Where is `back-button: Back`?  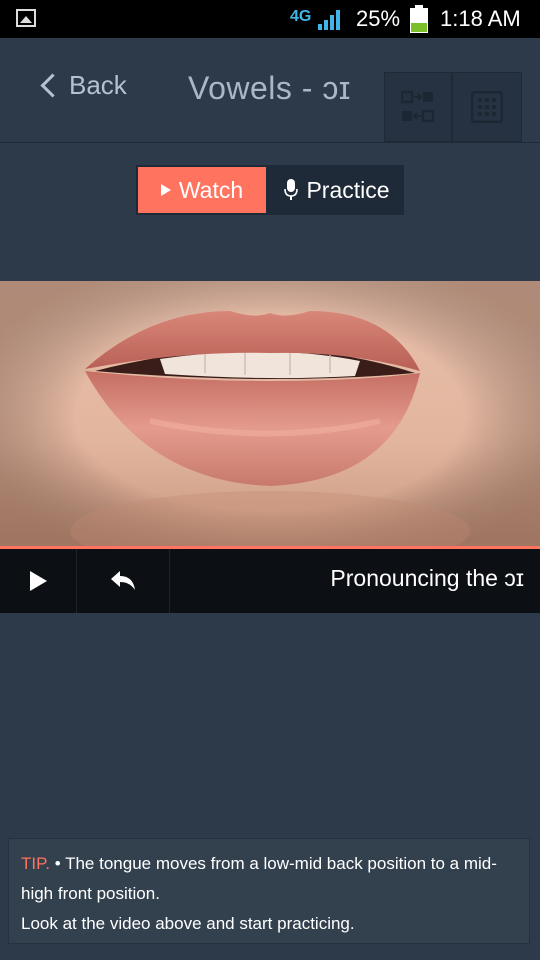 back-button: Back is located at coordinates (83, 85).